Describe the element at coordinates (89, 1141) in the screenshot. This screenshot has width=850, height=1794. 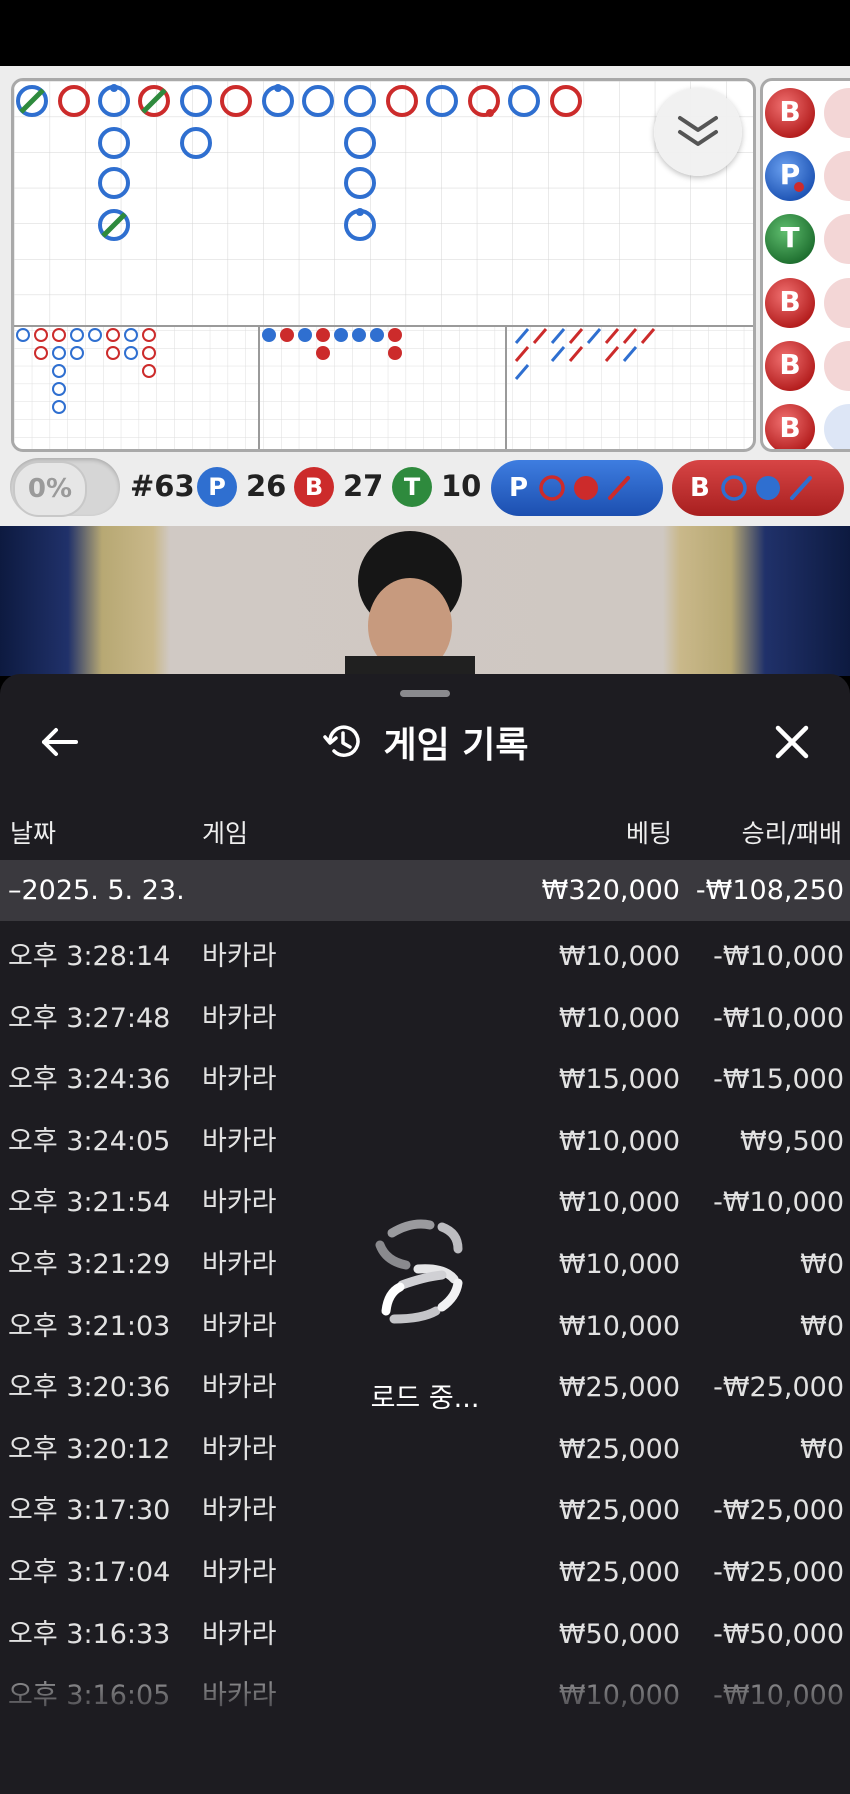
I see `row-time: 오후 3:24:05` at that location.